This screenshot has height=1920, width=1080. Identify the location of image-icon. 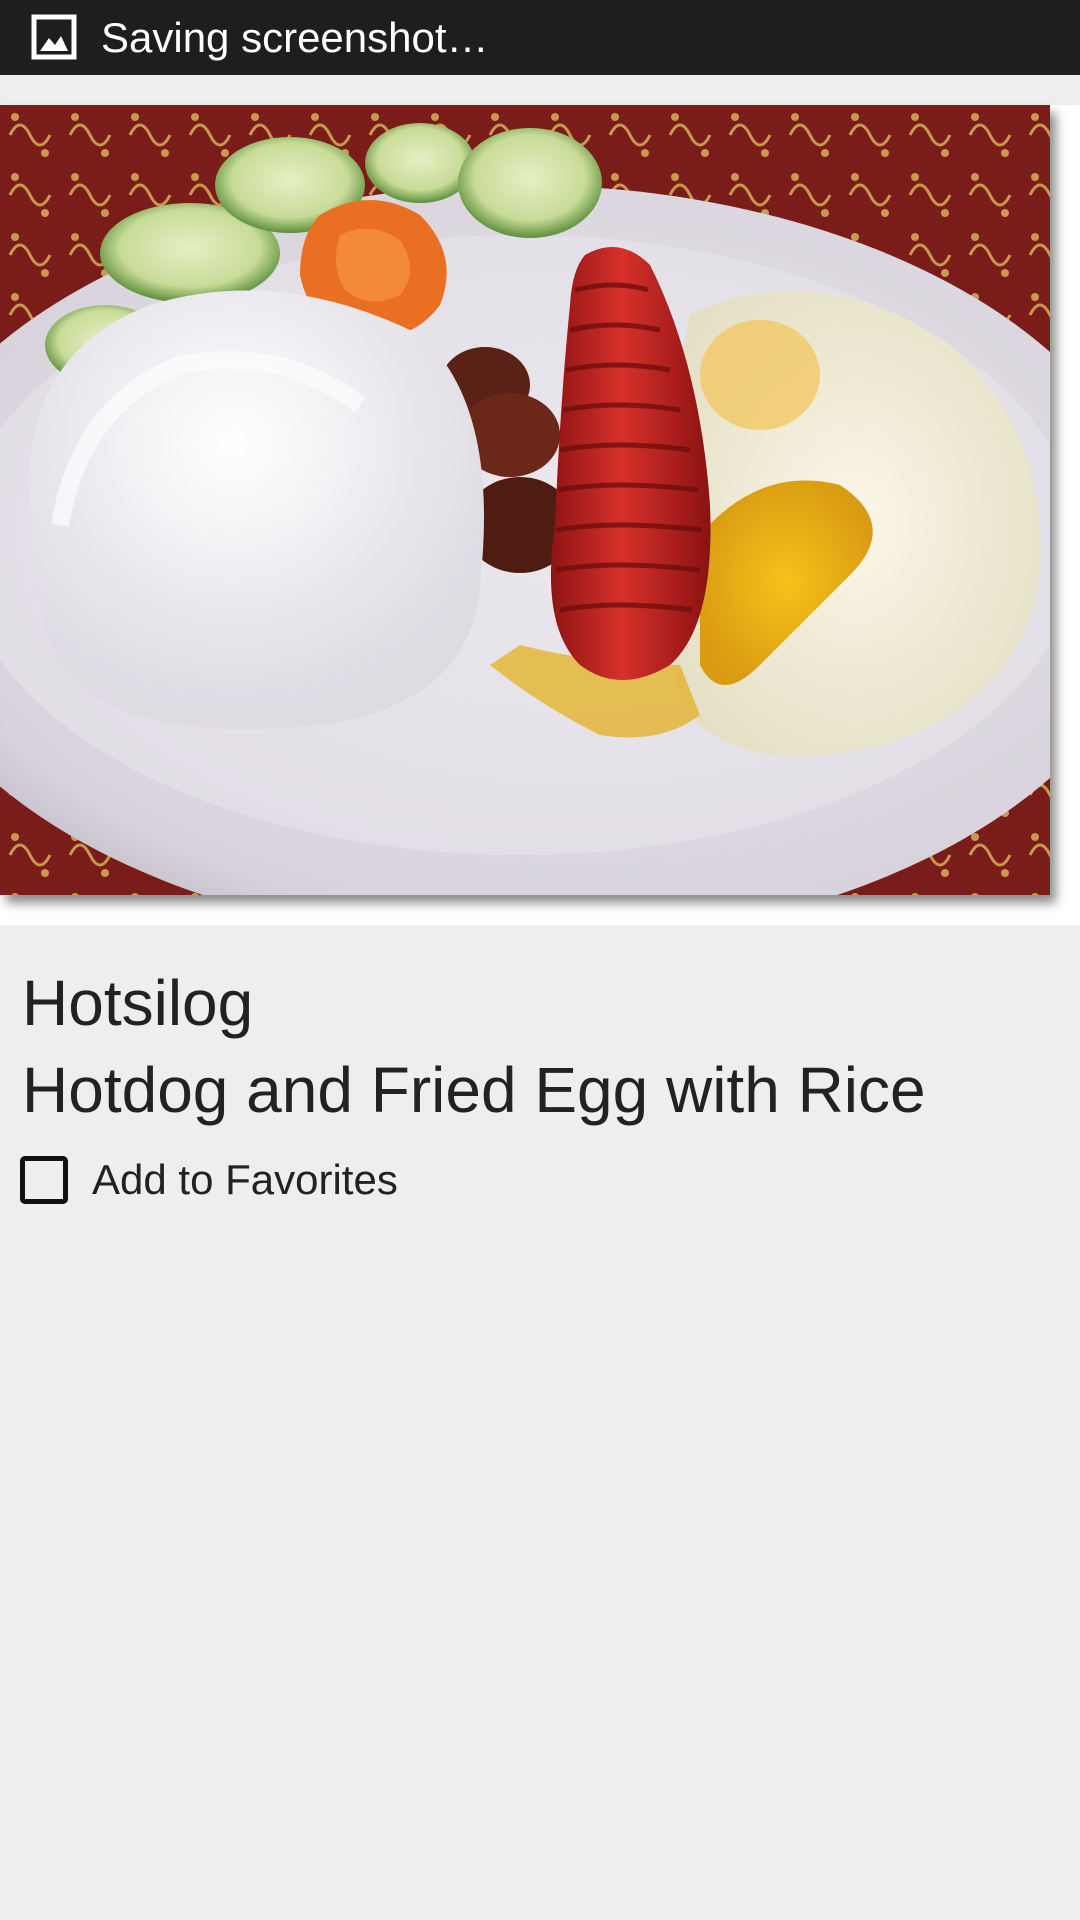
(54, 37).